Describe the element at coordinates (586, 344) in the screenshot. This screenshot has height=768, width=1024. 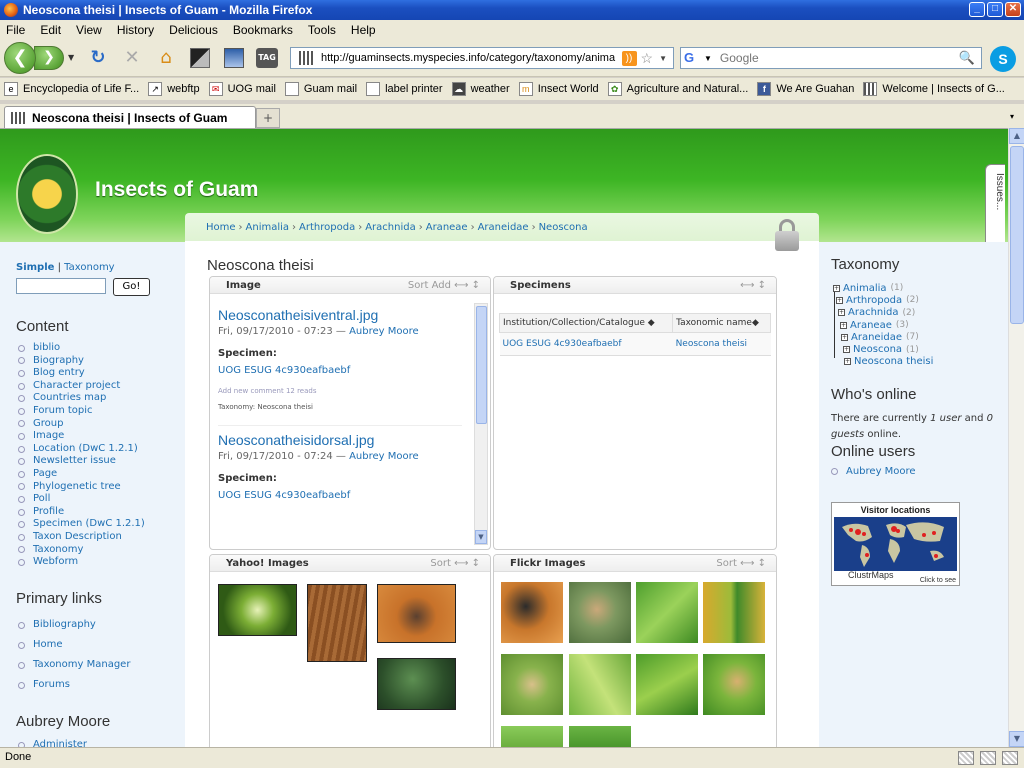
I see `specimen-catalogue-link: UOG ESUG 4c930eafbaebf` at that location.